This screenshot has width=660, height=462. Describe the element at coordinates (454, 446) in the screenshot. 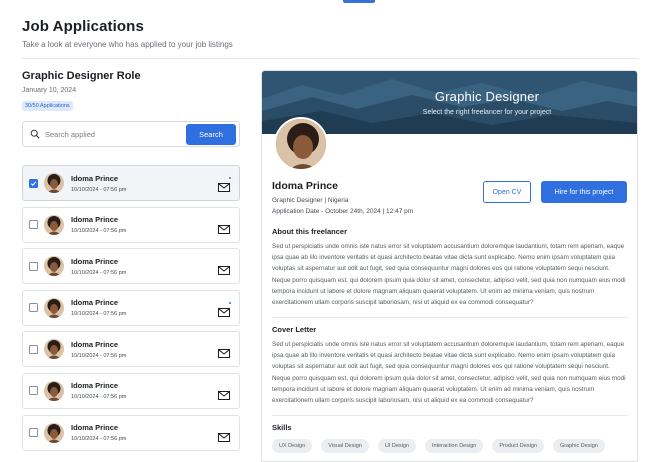

I see `skill-chip: Interaction Design` at that location.